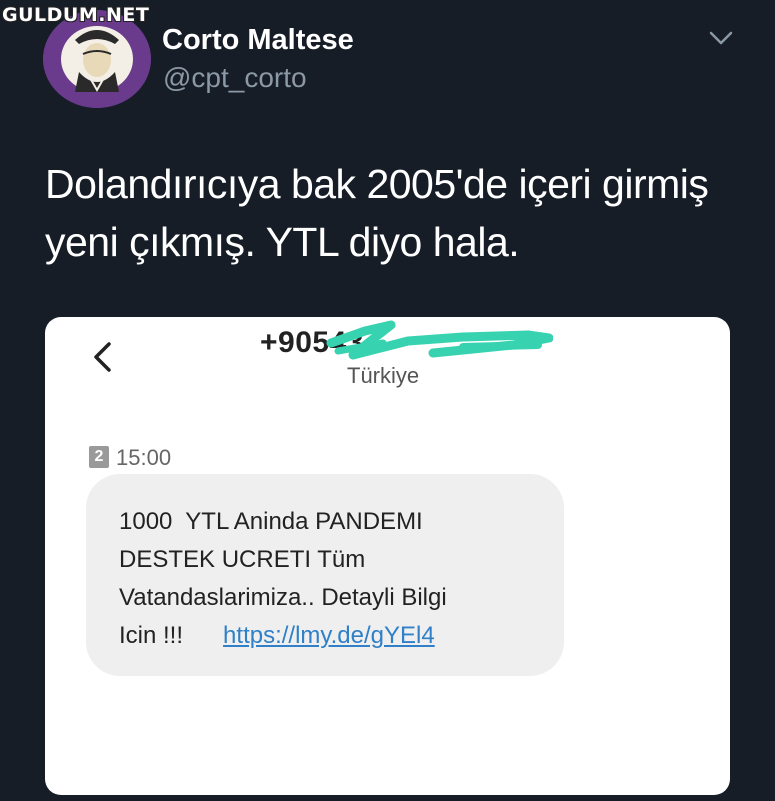 Image resolution: width=775 pixels, height=801 pixels. Describe the element at coordinates (282, 242) in the screenshot. I see `tweet-text-line: yeni çıkmış. YTL diyo hala.` at that location.